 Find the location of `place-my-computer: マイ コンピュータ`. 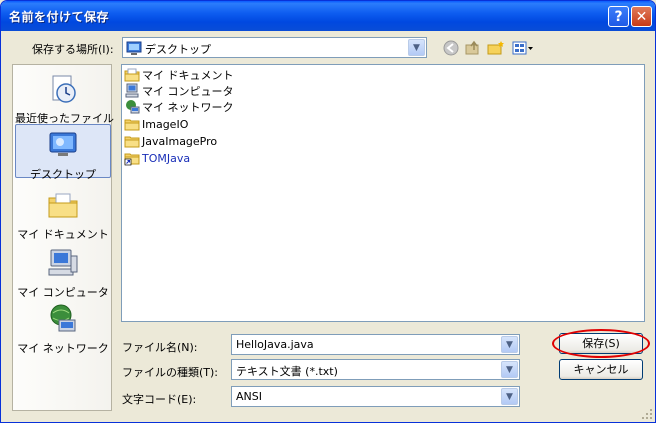

place-my-computer: マイ コンピュータ is located at coordinates (63, 271).